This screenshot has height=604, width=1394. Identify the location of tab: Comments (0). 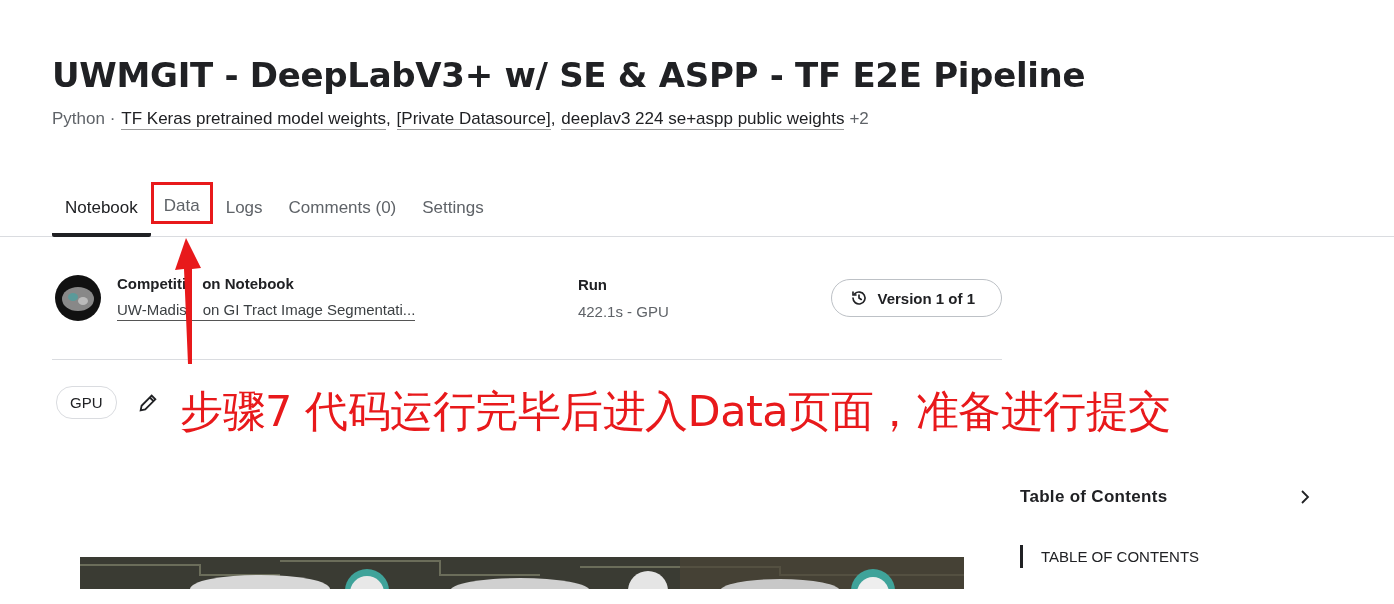
(342, 211).